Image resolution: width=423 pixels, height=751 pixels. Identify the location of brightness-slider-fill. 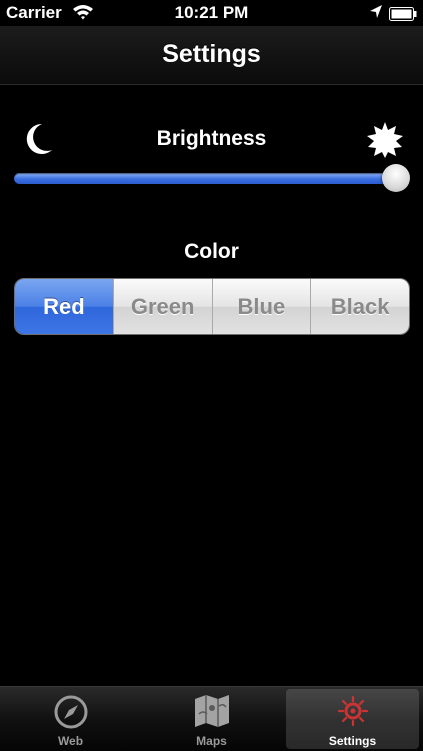
(208, 178).